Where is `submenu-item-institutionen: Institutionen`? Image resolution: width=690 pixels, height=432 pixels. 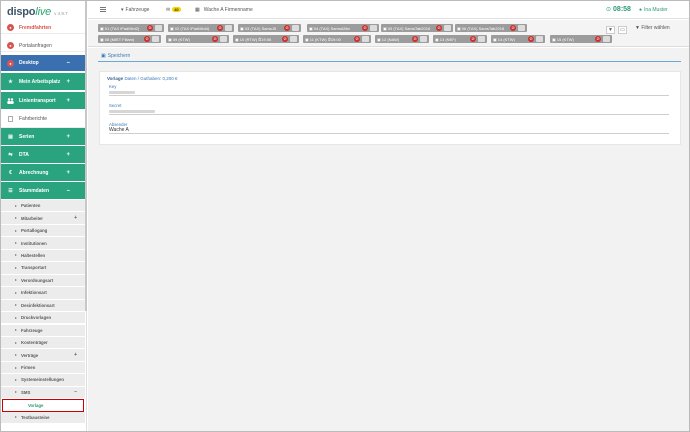 submenu-item-institutionen: Institutionen is located at coordinates (43, 243).